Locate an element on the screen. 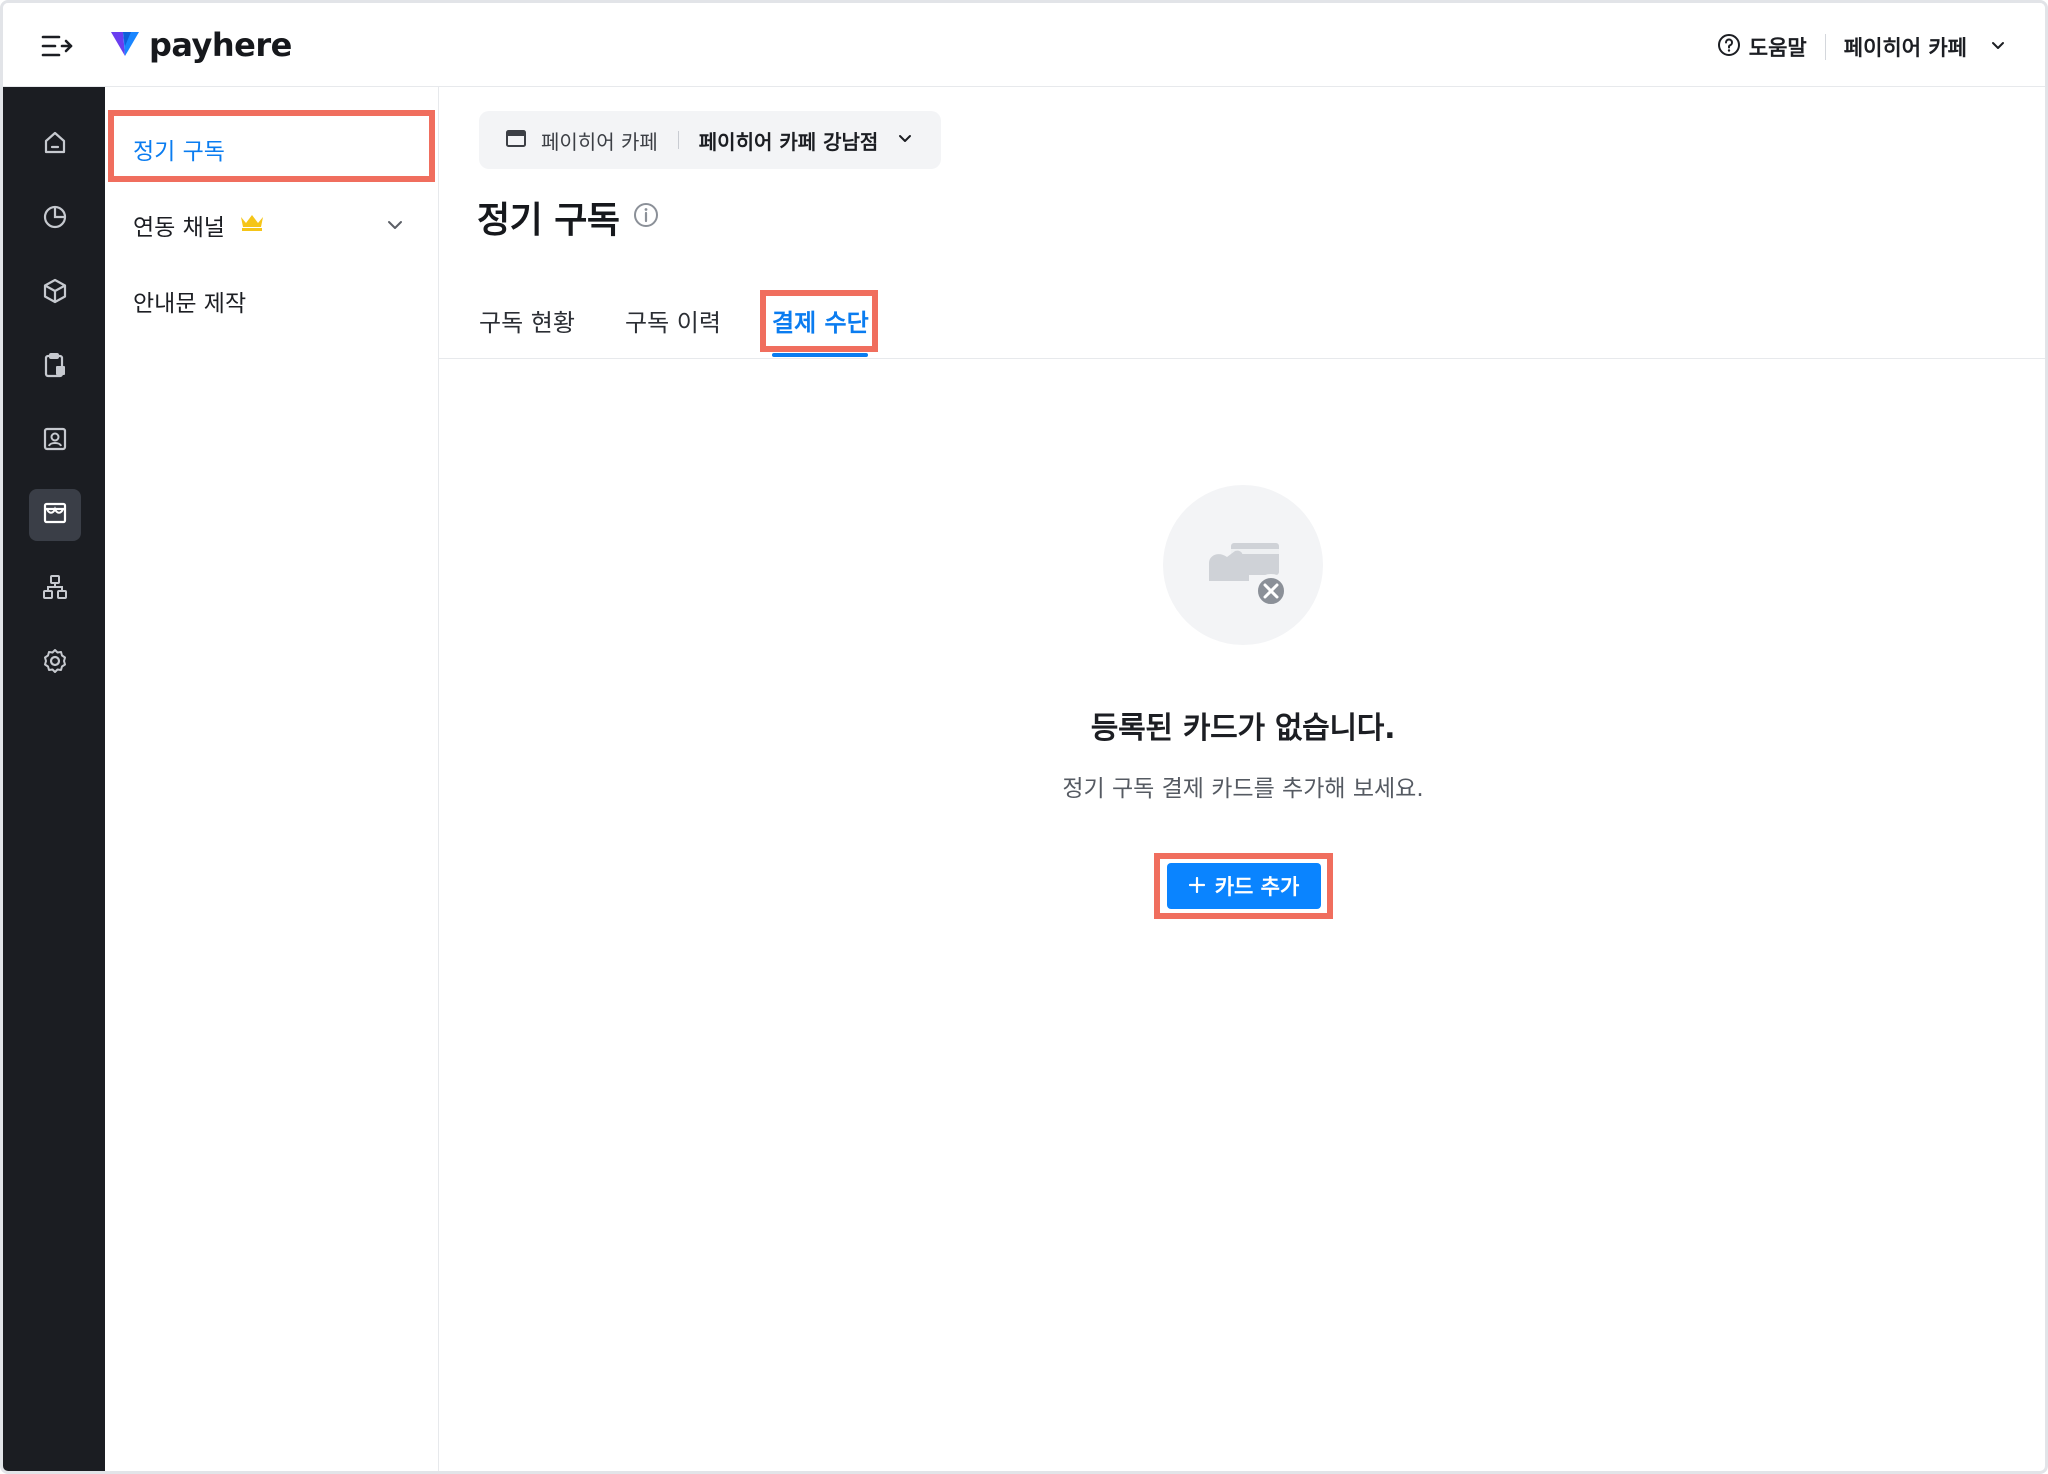  chart-pie-icon is located at coordinates (55, 219).